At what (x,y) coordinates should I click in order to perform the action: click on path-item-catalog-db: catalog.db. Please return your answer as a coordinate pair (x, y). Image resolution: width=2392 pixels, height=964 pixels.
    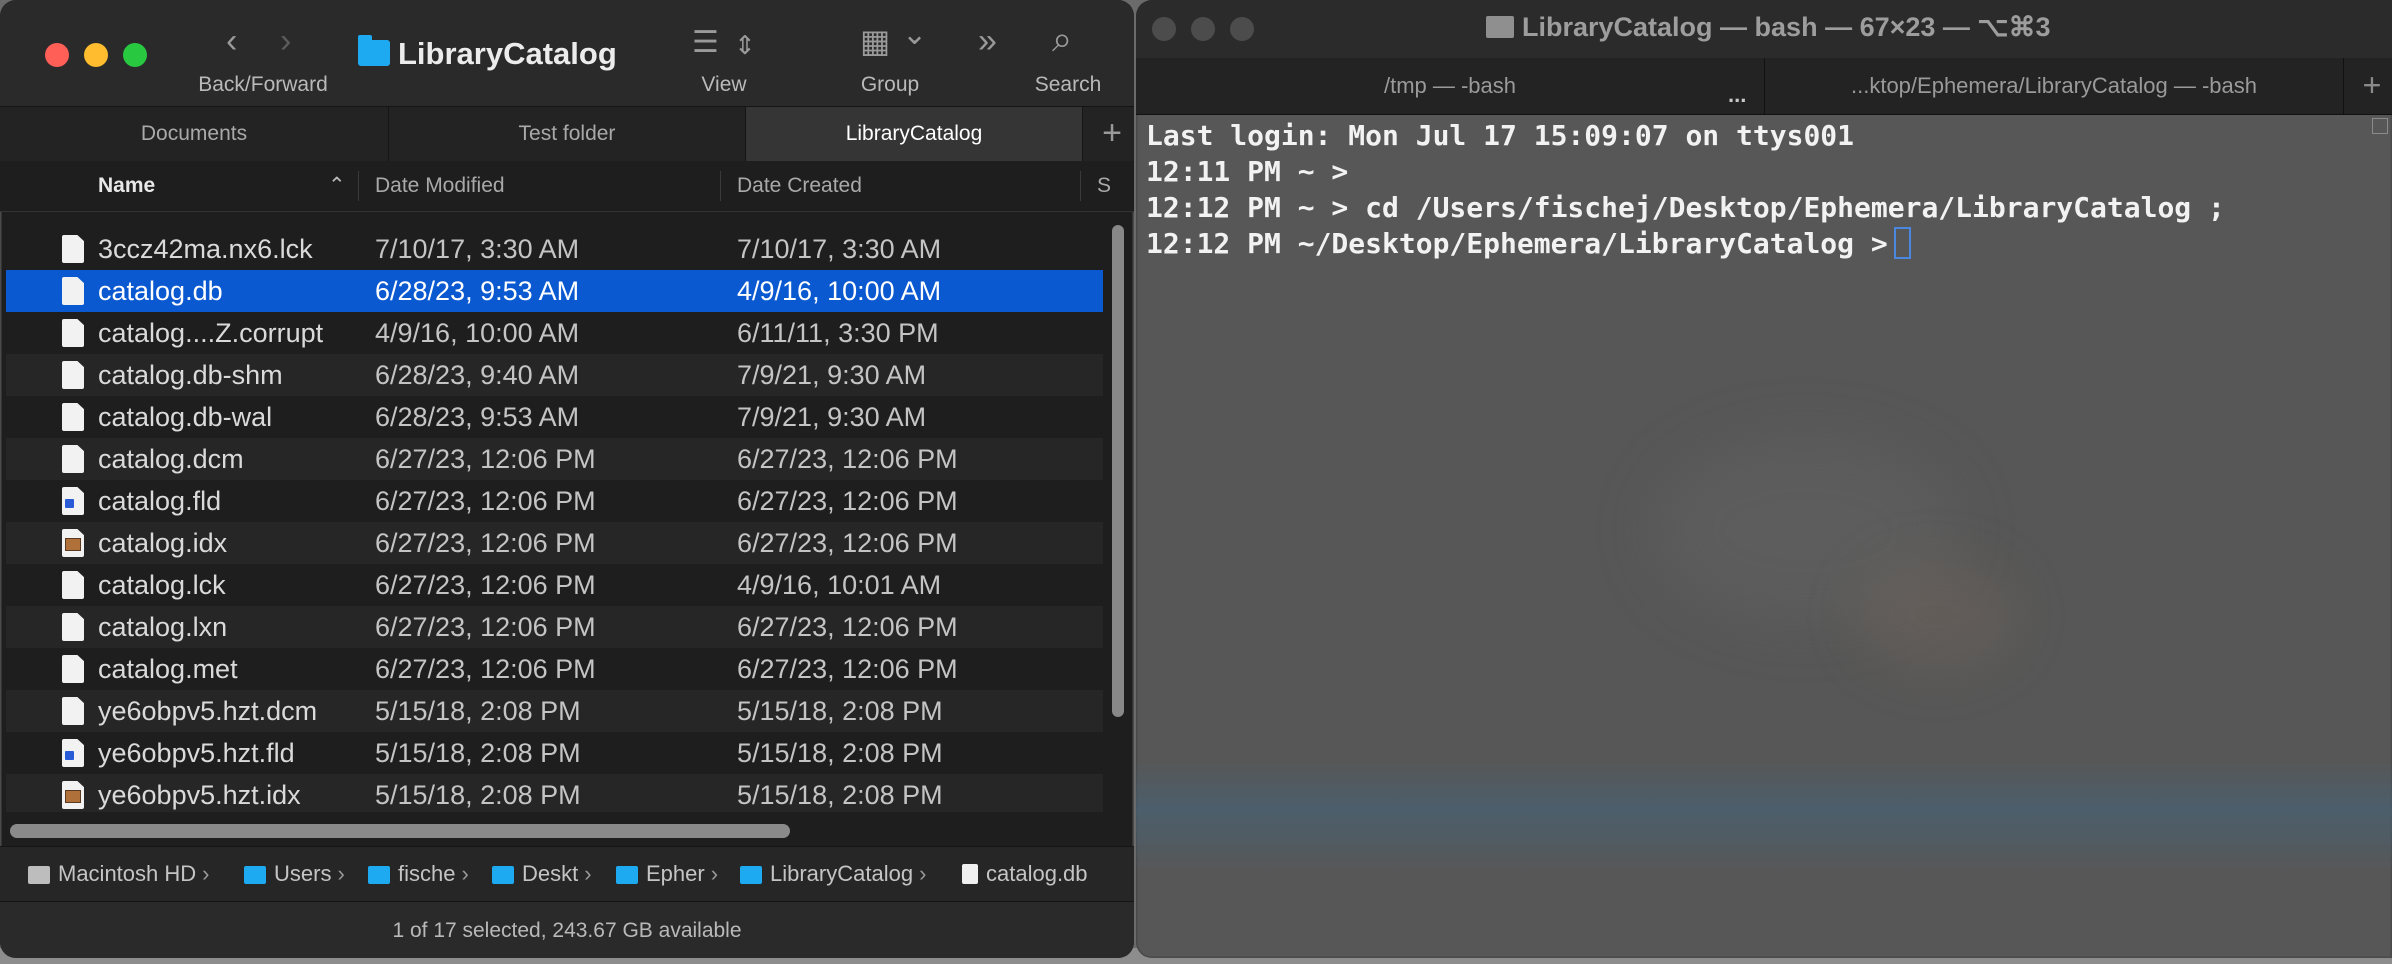
    Looking at the image, I should click on (1025, 874).